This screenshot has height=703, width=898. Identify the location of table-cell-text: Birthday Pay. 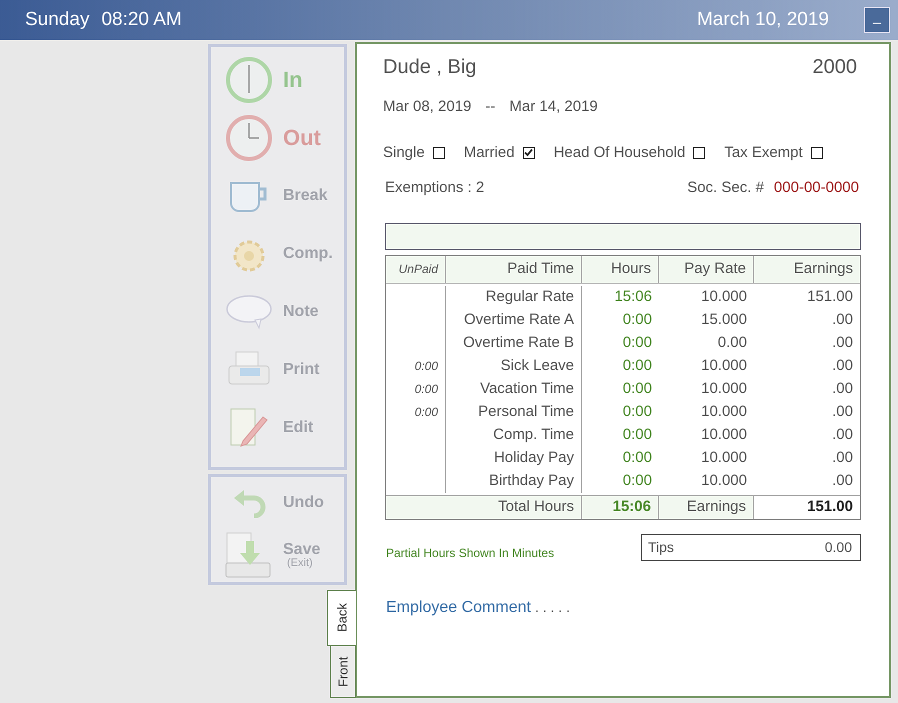
(531, 480).